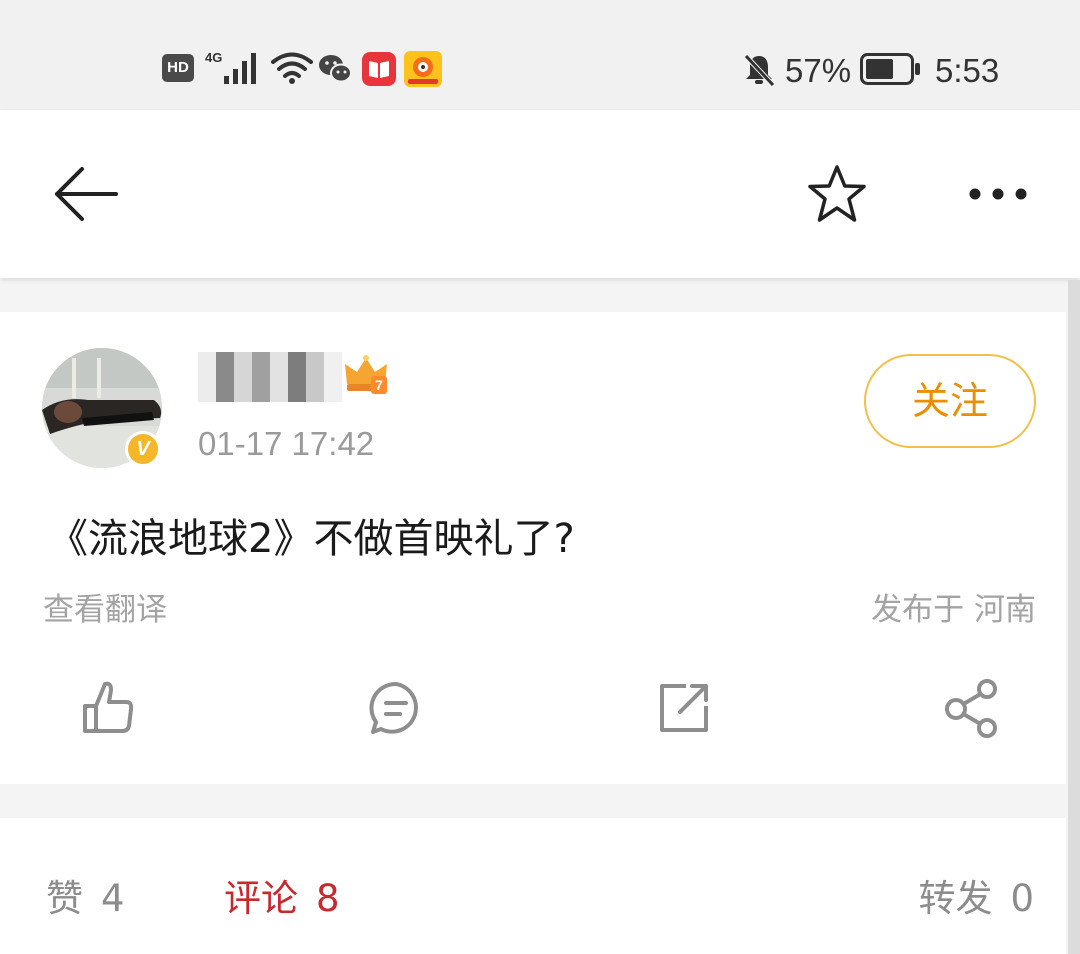 This screenshot has width=1080, height=954. I want to click on likes-tab: 赞4, so click(85, 895).